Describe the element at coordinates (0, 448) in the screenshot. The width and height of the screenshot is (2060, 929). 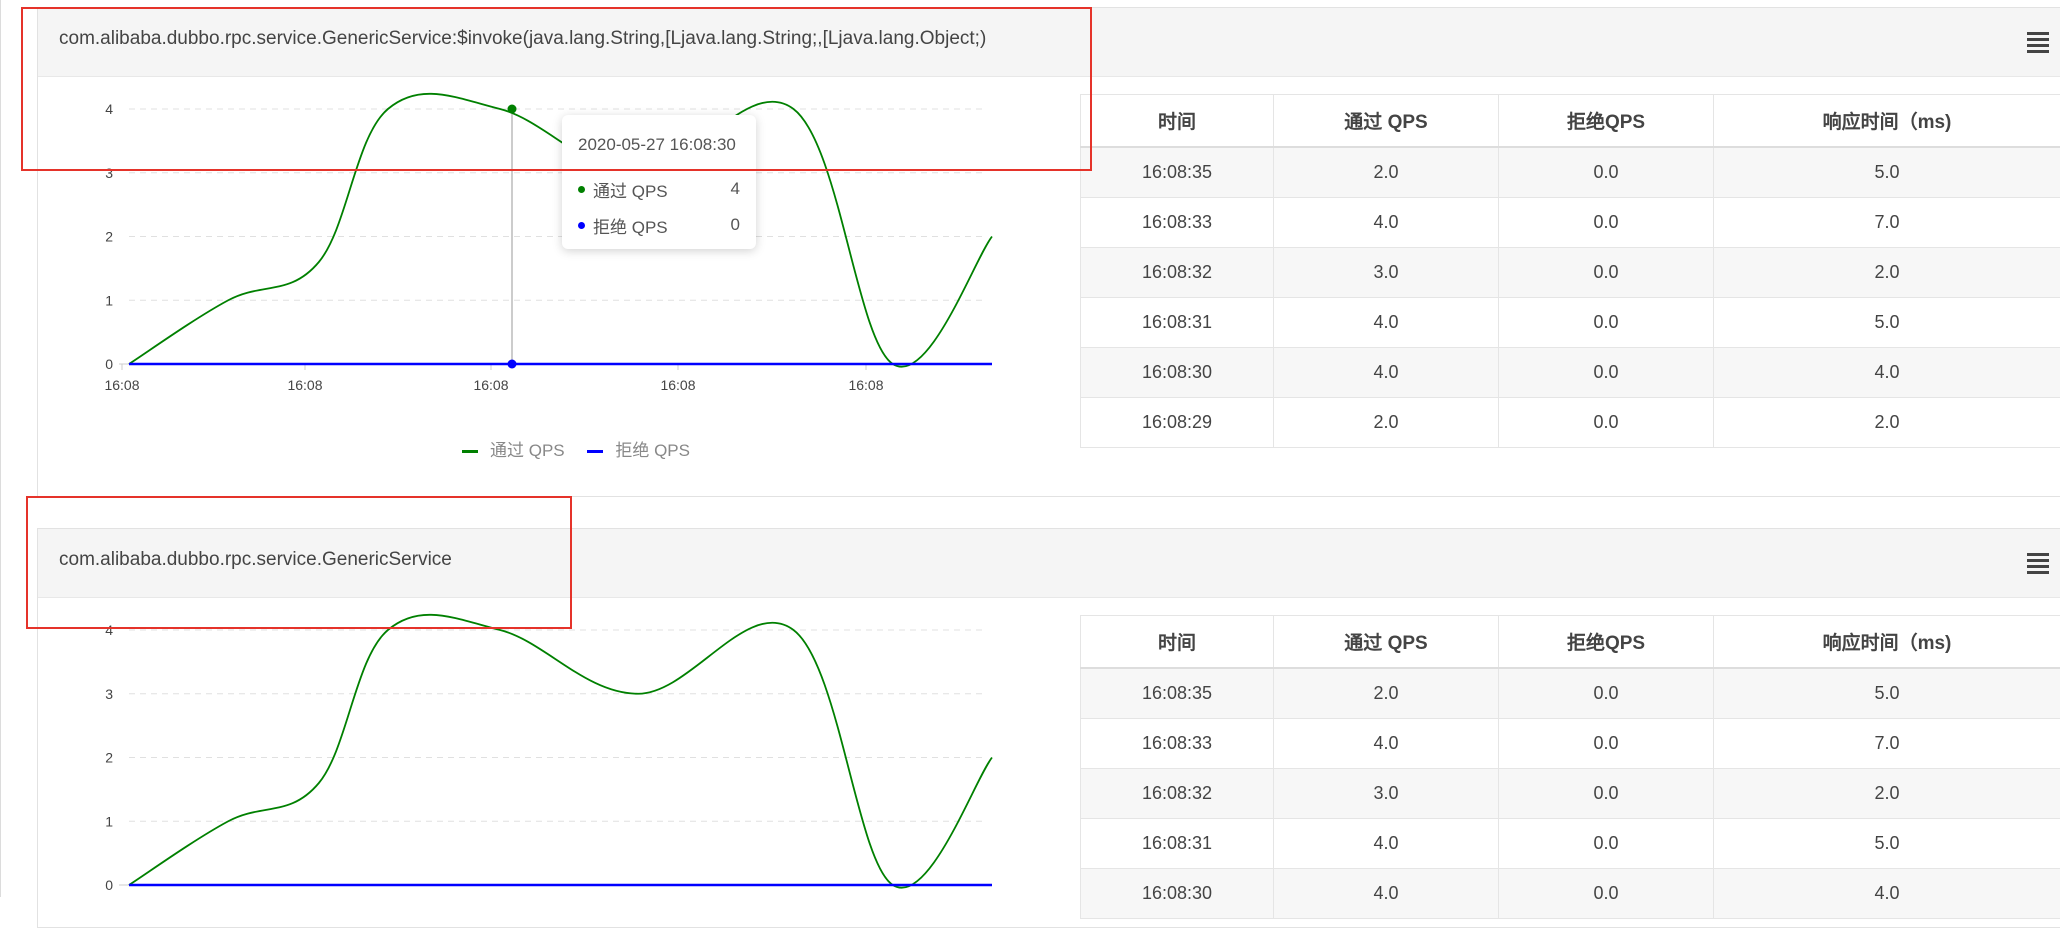
I see `page-left-border` at that location.